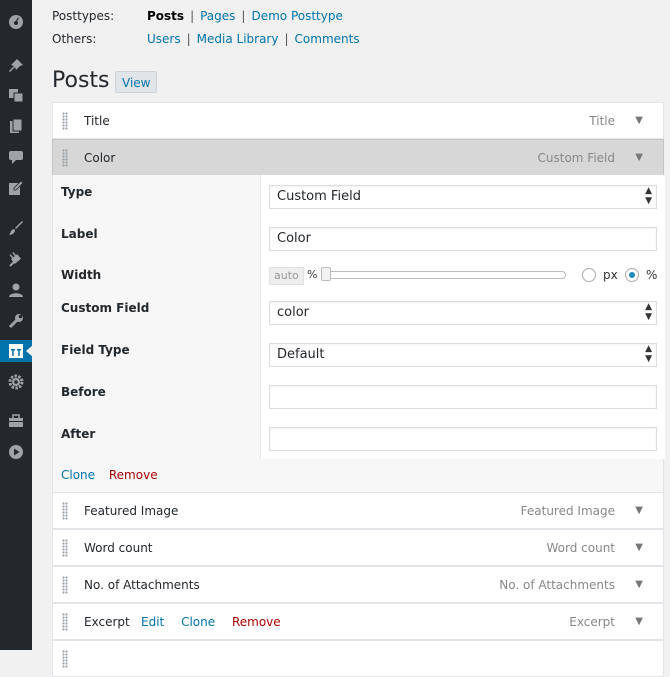 The width and height of the screenshot is (670, 677). I want to click on column-title: Word count, so click(118, 548).